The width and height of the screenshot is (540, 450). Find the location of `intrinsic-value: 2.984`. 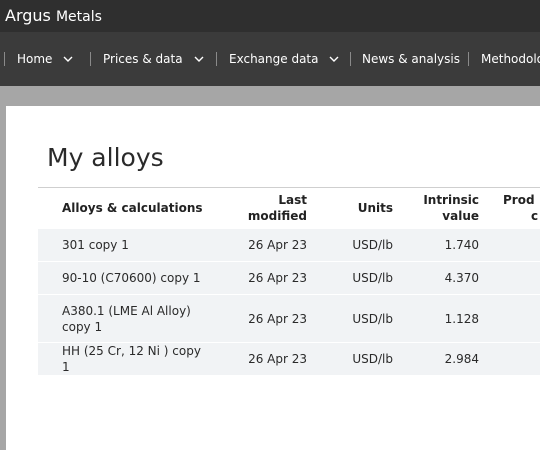

intrinsic-value: 2.984 is located at coordinates (461, 359).